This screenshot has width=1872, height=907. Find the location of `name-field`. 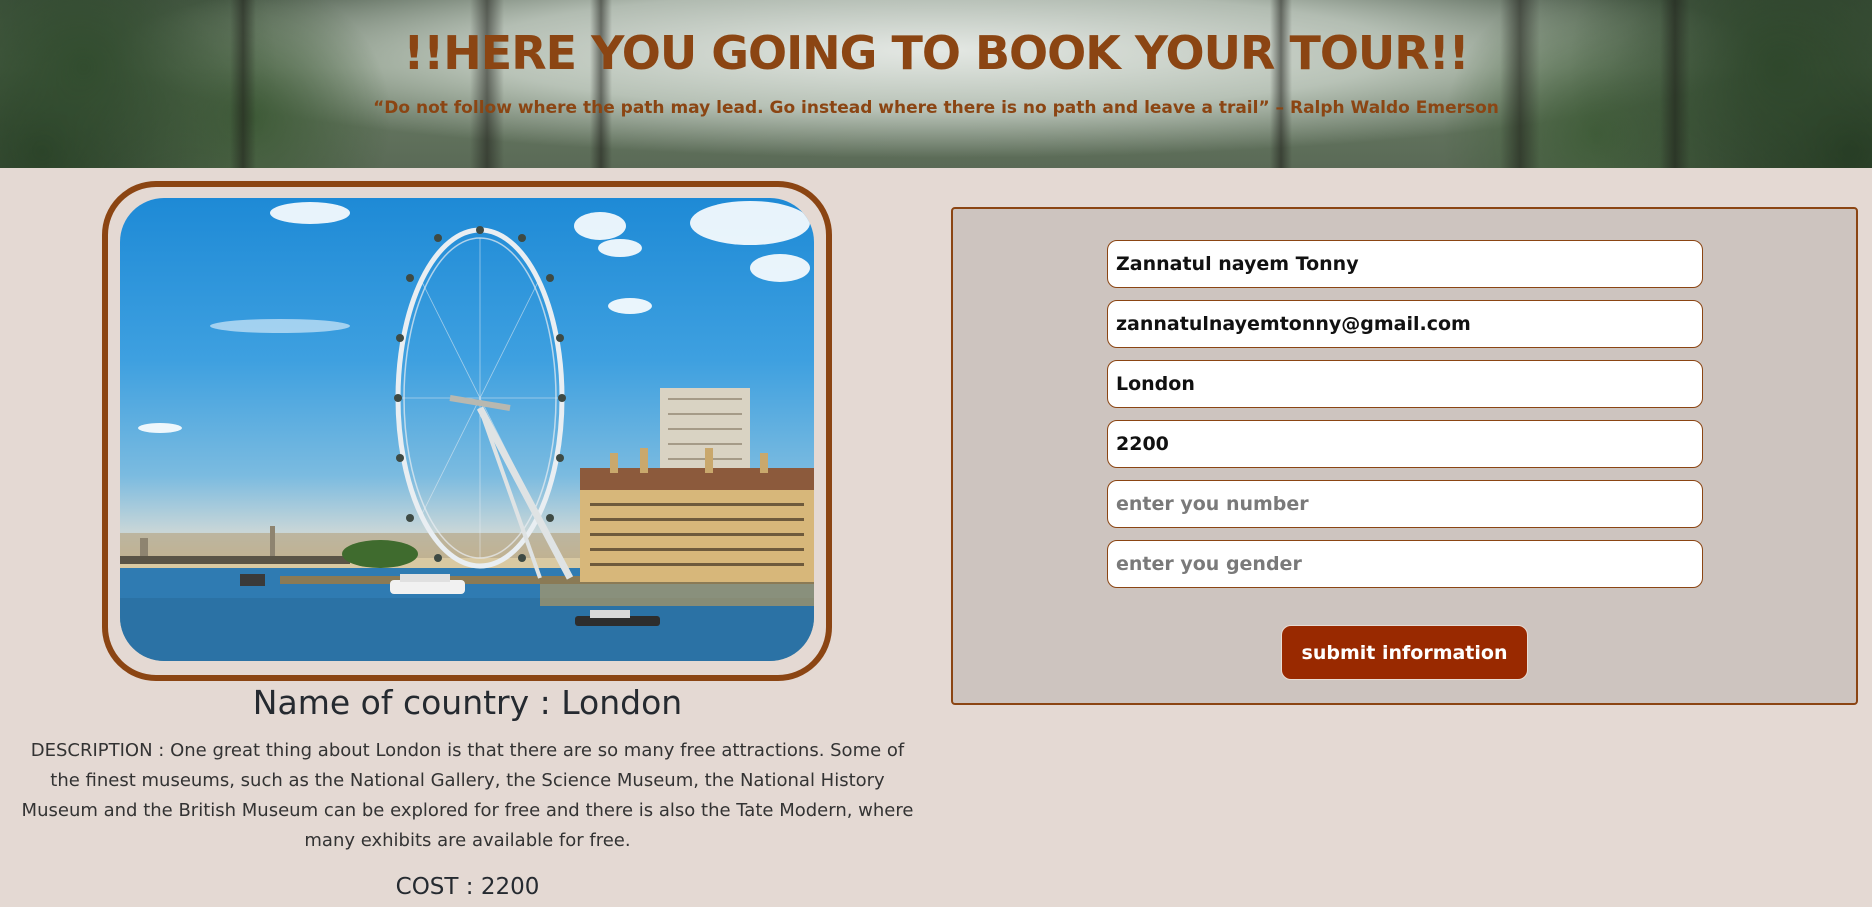

name-field is located at coordinates (1405, 264).